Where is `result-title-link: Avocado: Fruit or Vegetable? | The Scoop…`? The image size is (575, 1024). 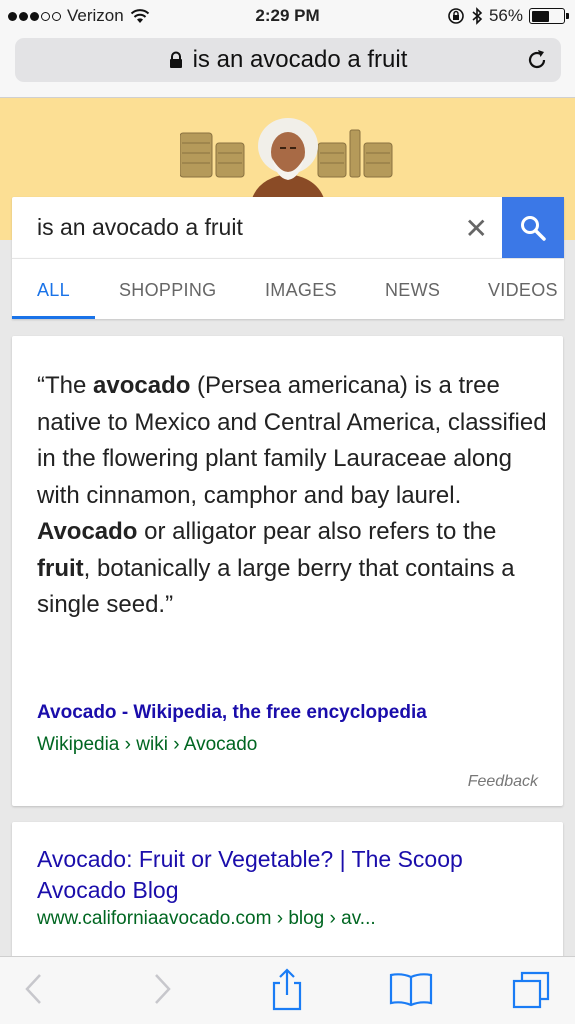
result-title-link: Avocado: Fruit or Vegetable? | The Scoop… is located at coordinates (287, 875).